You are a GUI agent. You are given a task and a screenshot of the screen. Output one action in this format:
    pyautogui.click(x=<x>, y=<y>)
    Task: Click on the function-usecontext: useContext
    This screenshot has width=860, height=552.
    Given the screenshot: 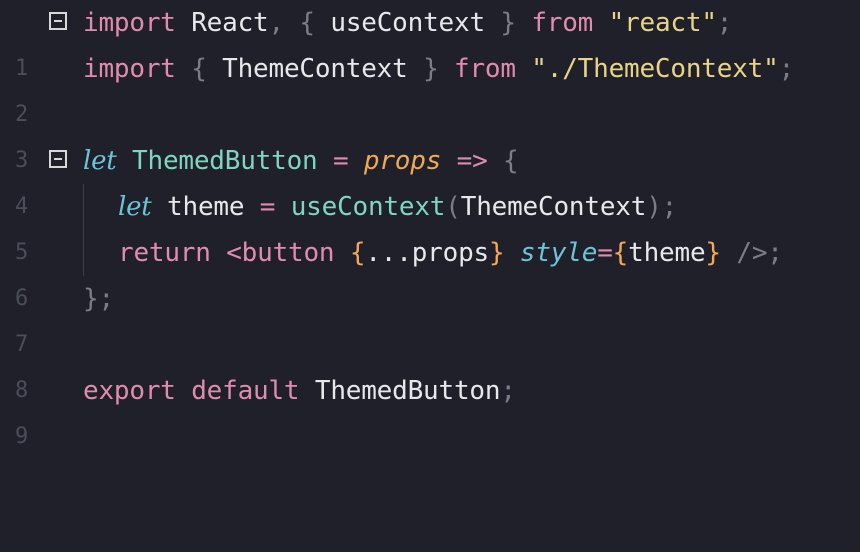 What is the action you would take?
    pyautogui.click(x=368, y=207)
    